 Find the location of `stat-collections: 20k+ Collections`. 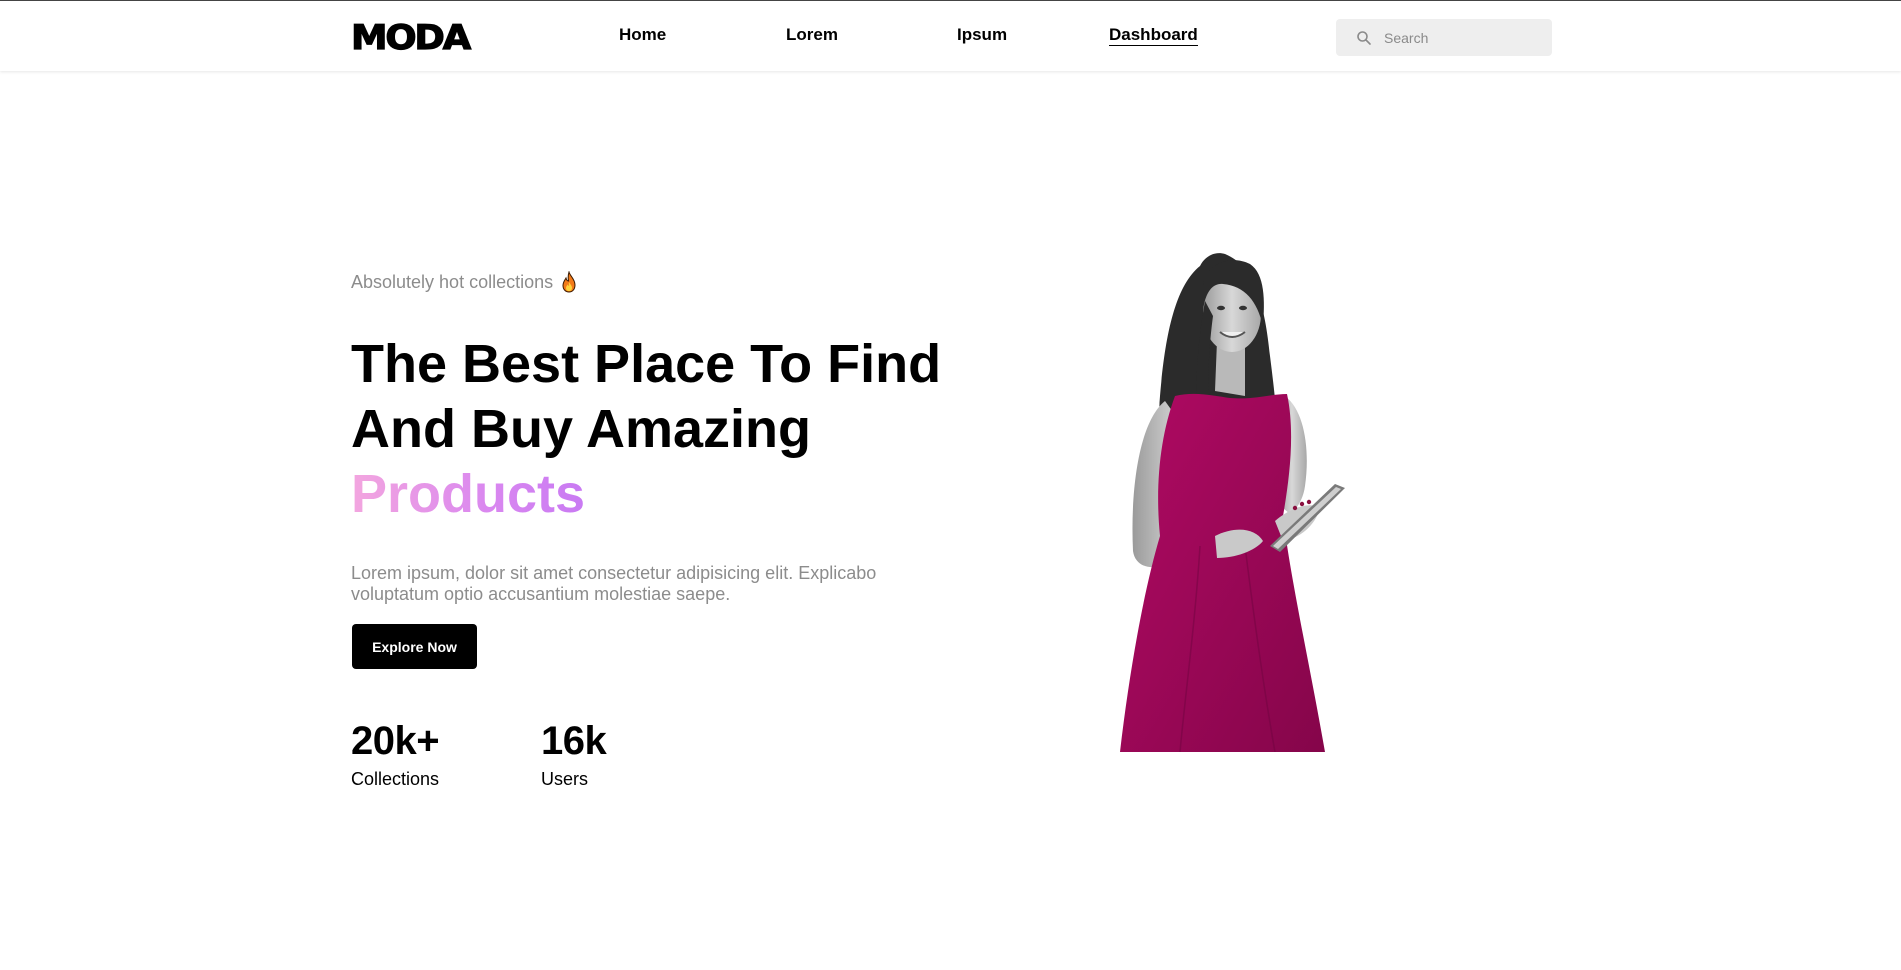

stat-collections: 20k+ Collections is located at coordinates (395, 754).